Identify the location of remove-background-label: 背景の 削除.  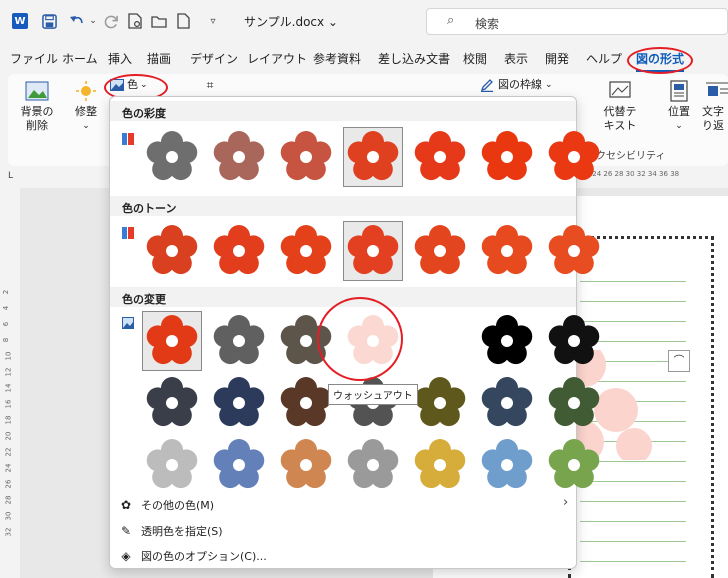
(37, 118).